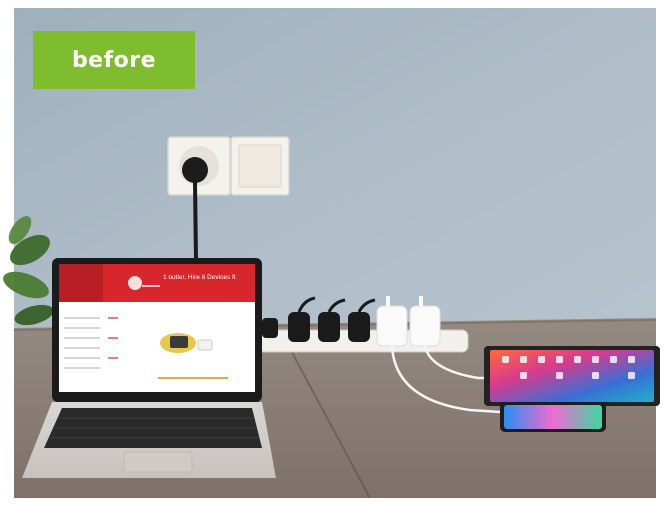  Describe the element at coordinates (260, 166) in the screenshot. I see `light-switch` at that location.